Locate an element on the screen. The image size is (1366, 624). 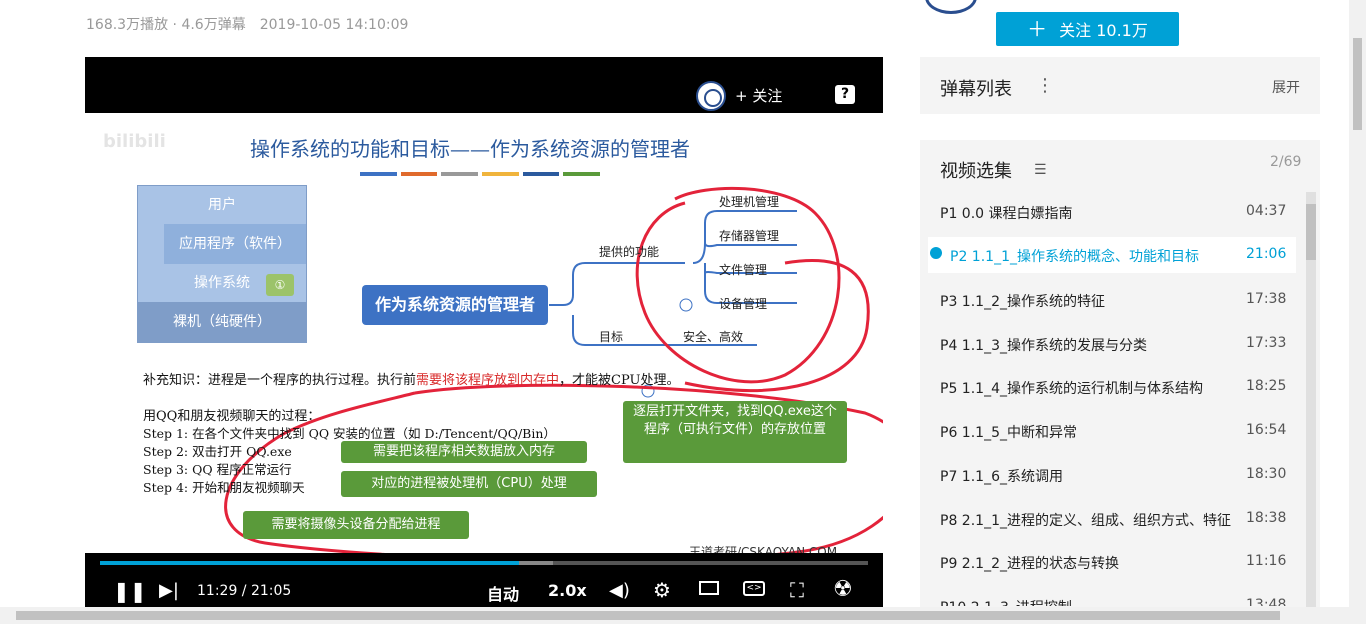
danmaku-list-panel: 弹幕列表 ⋮ 展开 is located at coordinates (1120, 85).